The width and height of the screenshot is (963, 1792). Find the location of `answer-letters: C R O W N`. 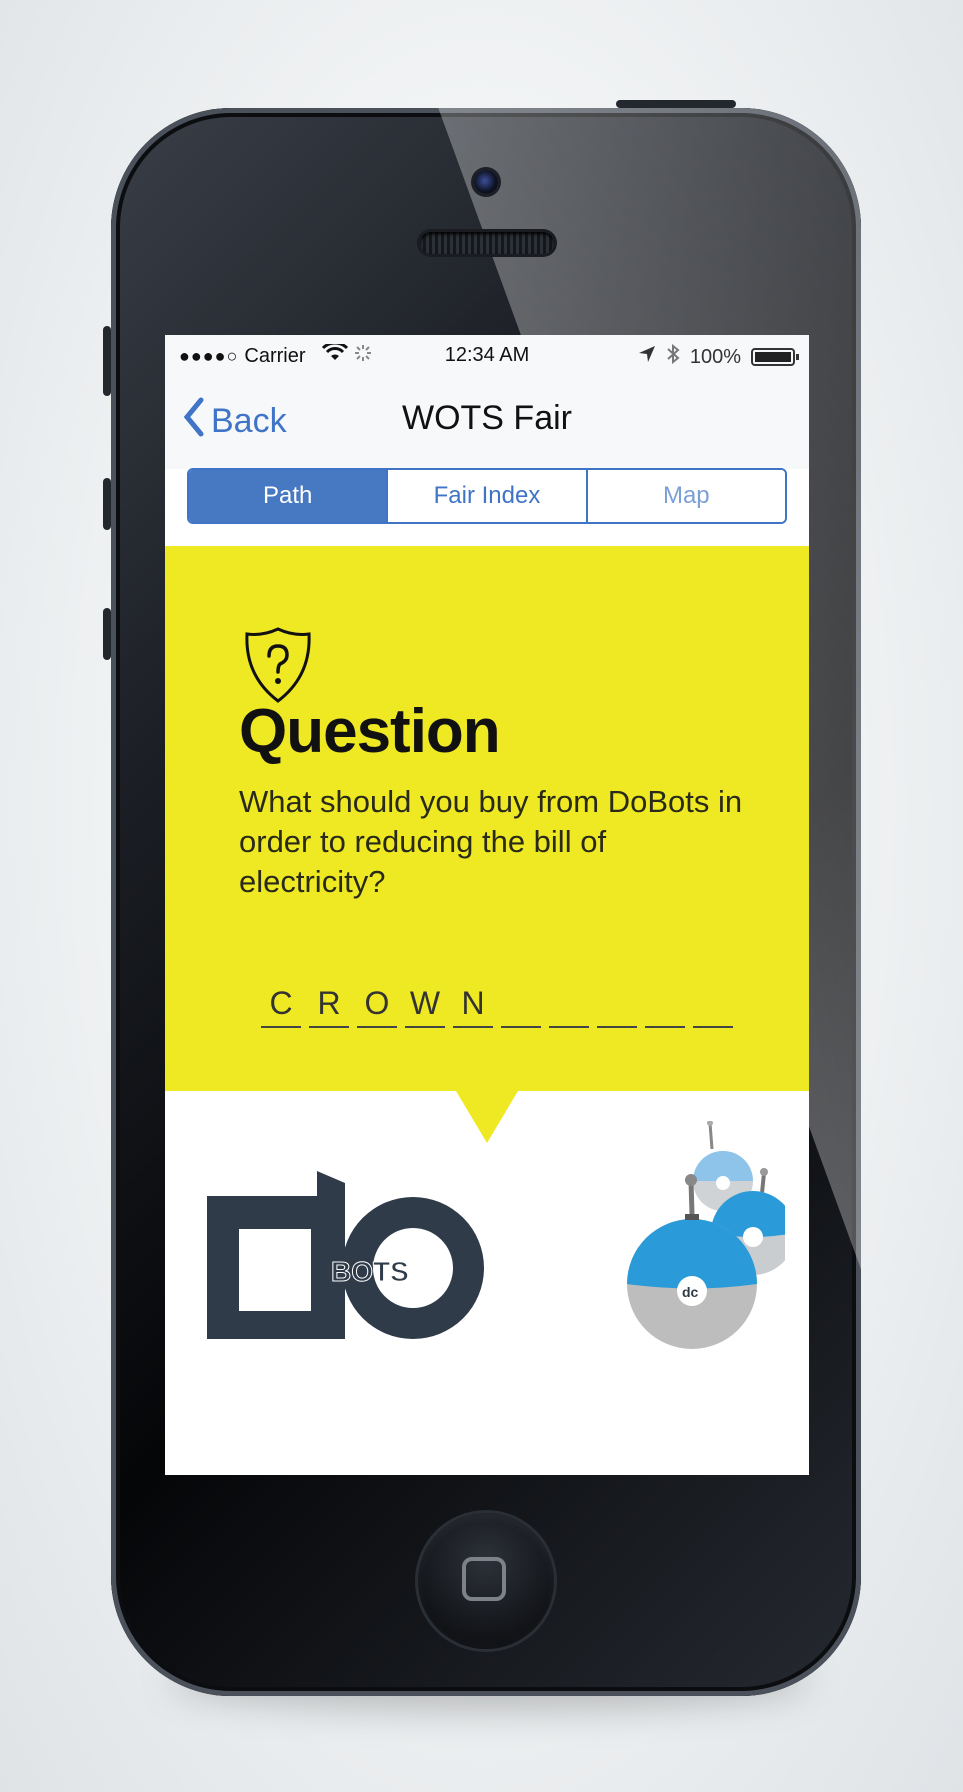

answer-letters: C R O W N is located at coordinates (497, 1005).